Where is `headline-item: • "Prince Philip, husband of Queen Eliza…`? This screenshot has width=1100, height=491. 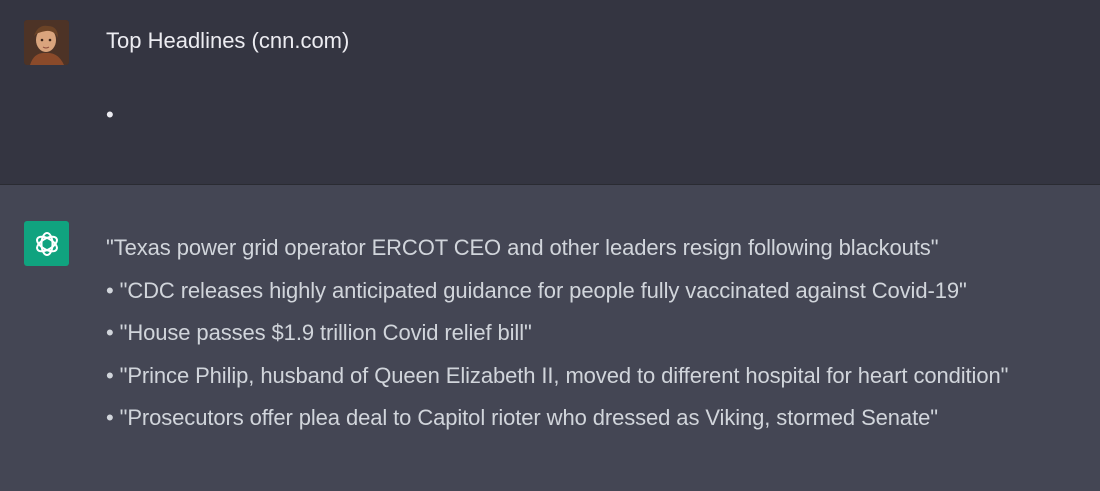 headline-item: • "Prince Philip, husband of Queen Eliza… is located at coordinates (557, 375).